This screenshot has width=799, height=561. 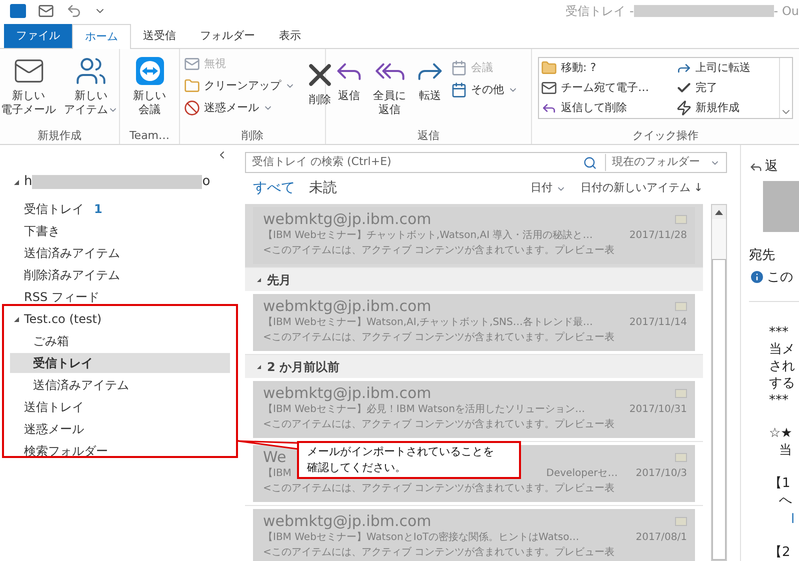 What do you see at coordinates (430, 88) in the screenshot?
I see `ribbon-button: 転送` at bounding box center [430, 88].